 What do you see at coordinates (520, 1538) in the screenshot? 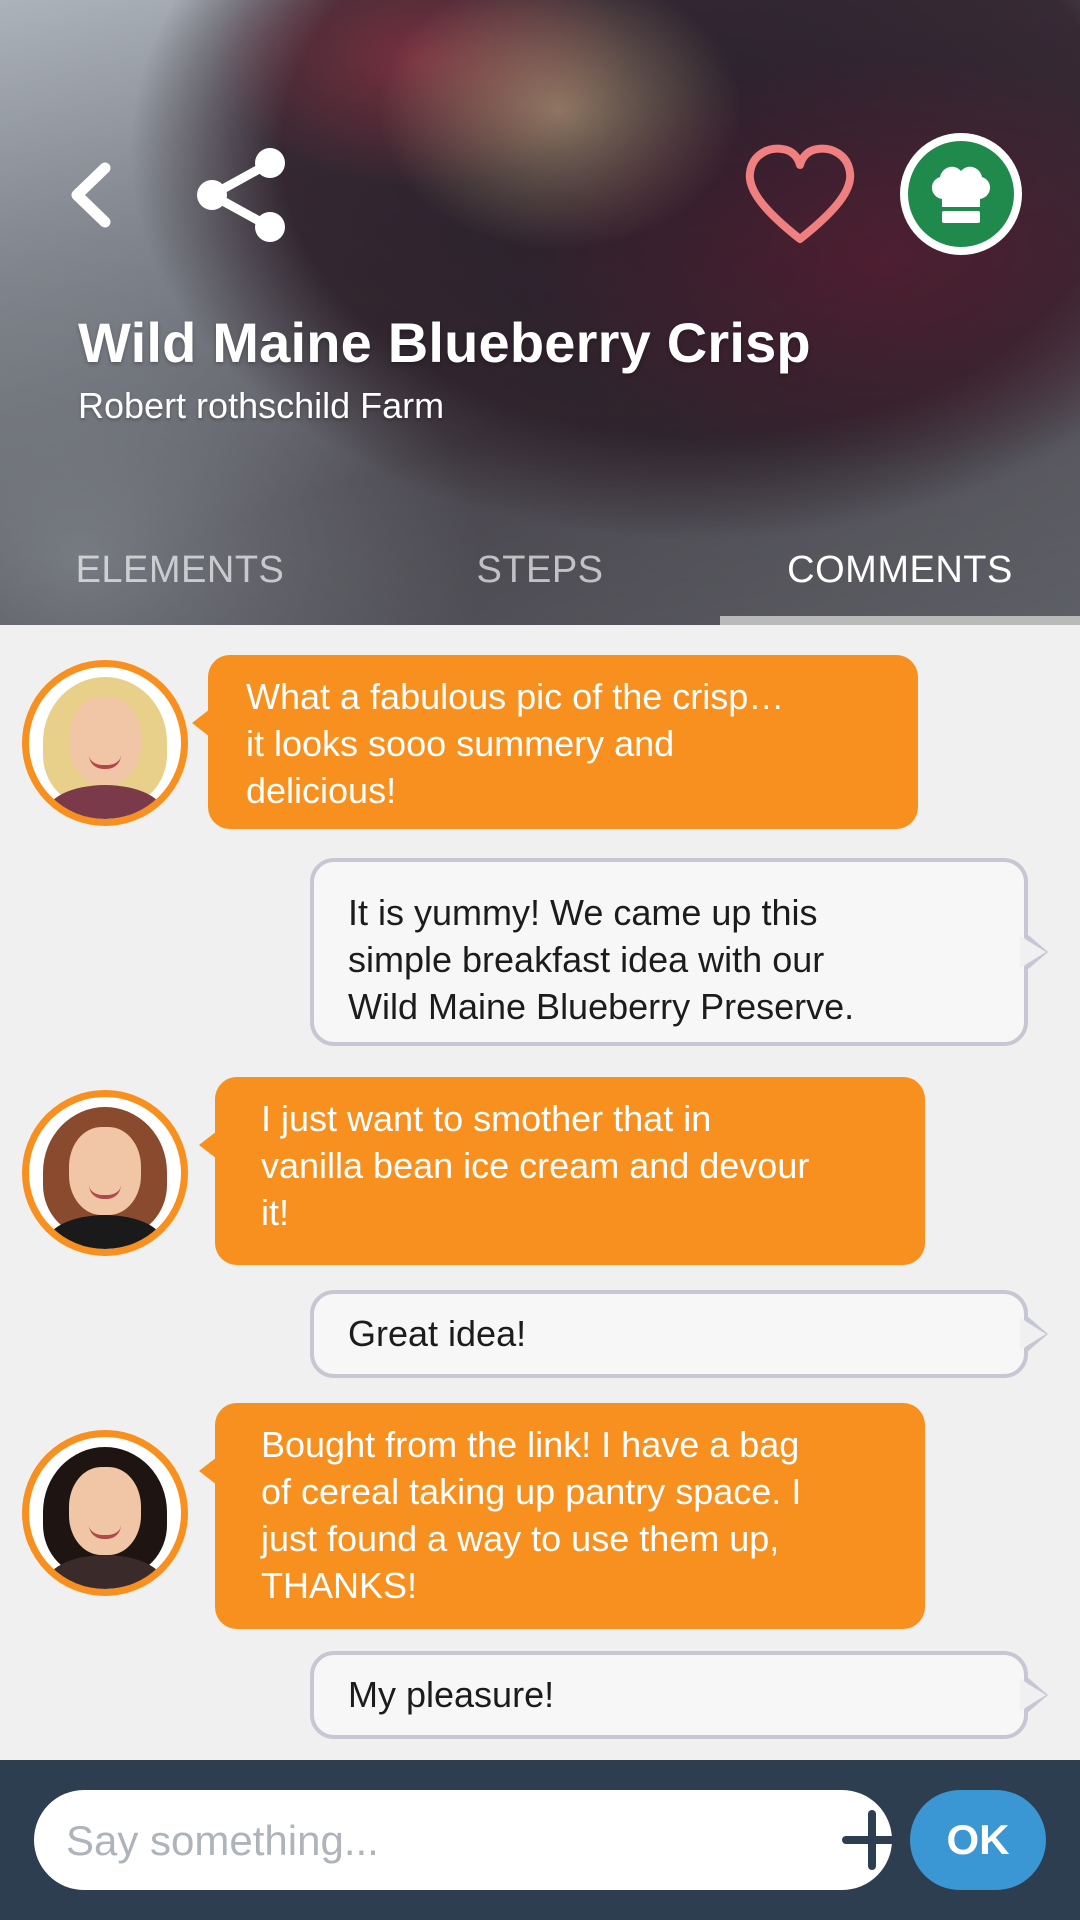
I see `comment-line: just found a way to use them up,` at bounding box center [520, 1538].